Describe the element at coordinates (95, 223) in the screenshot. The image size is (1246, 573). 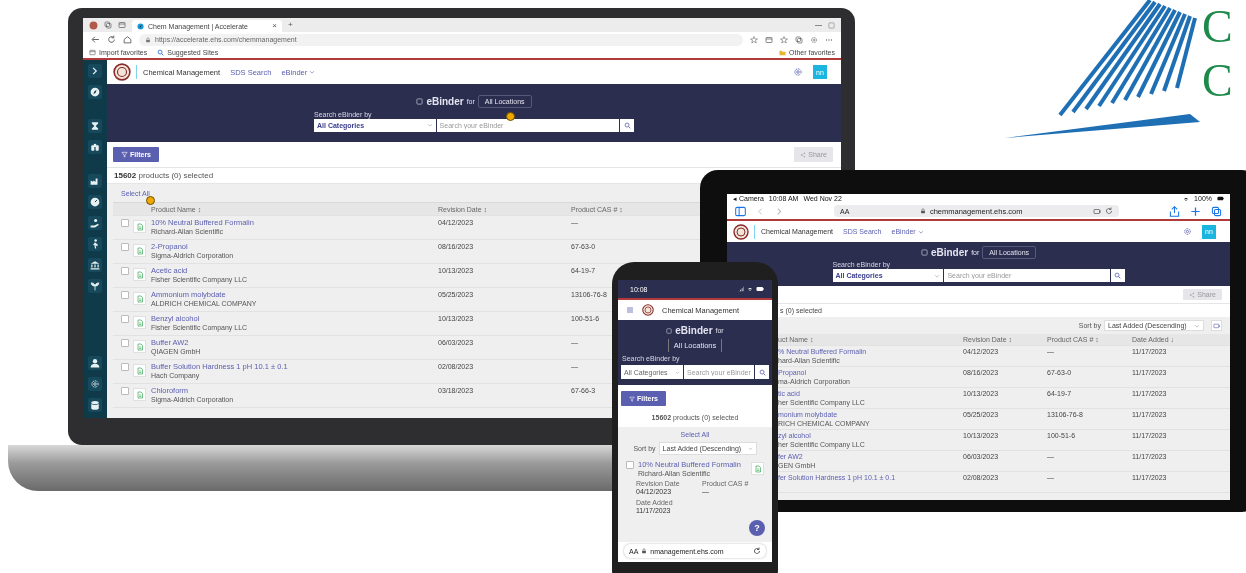
I see `hand-icon` at that location.